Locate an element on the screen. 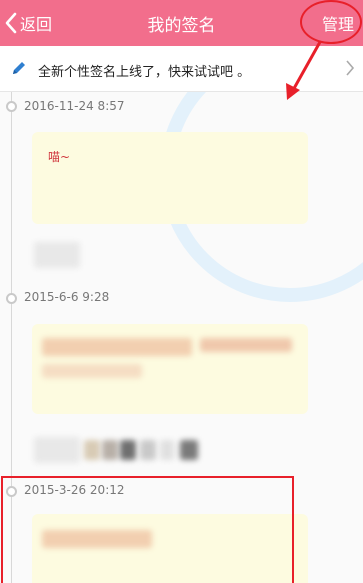 The width and height of the screenshot is (363, 583). annotation-box is located at coordinates (147, 529).